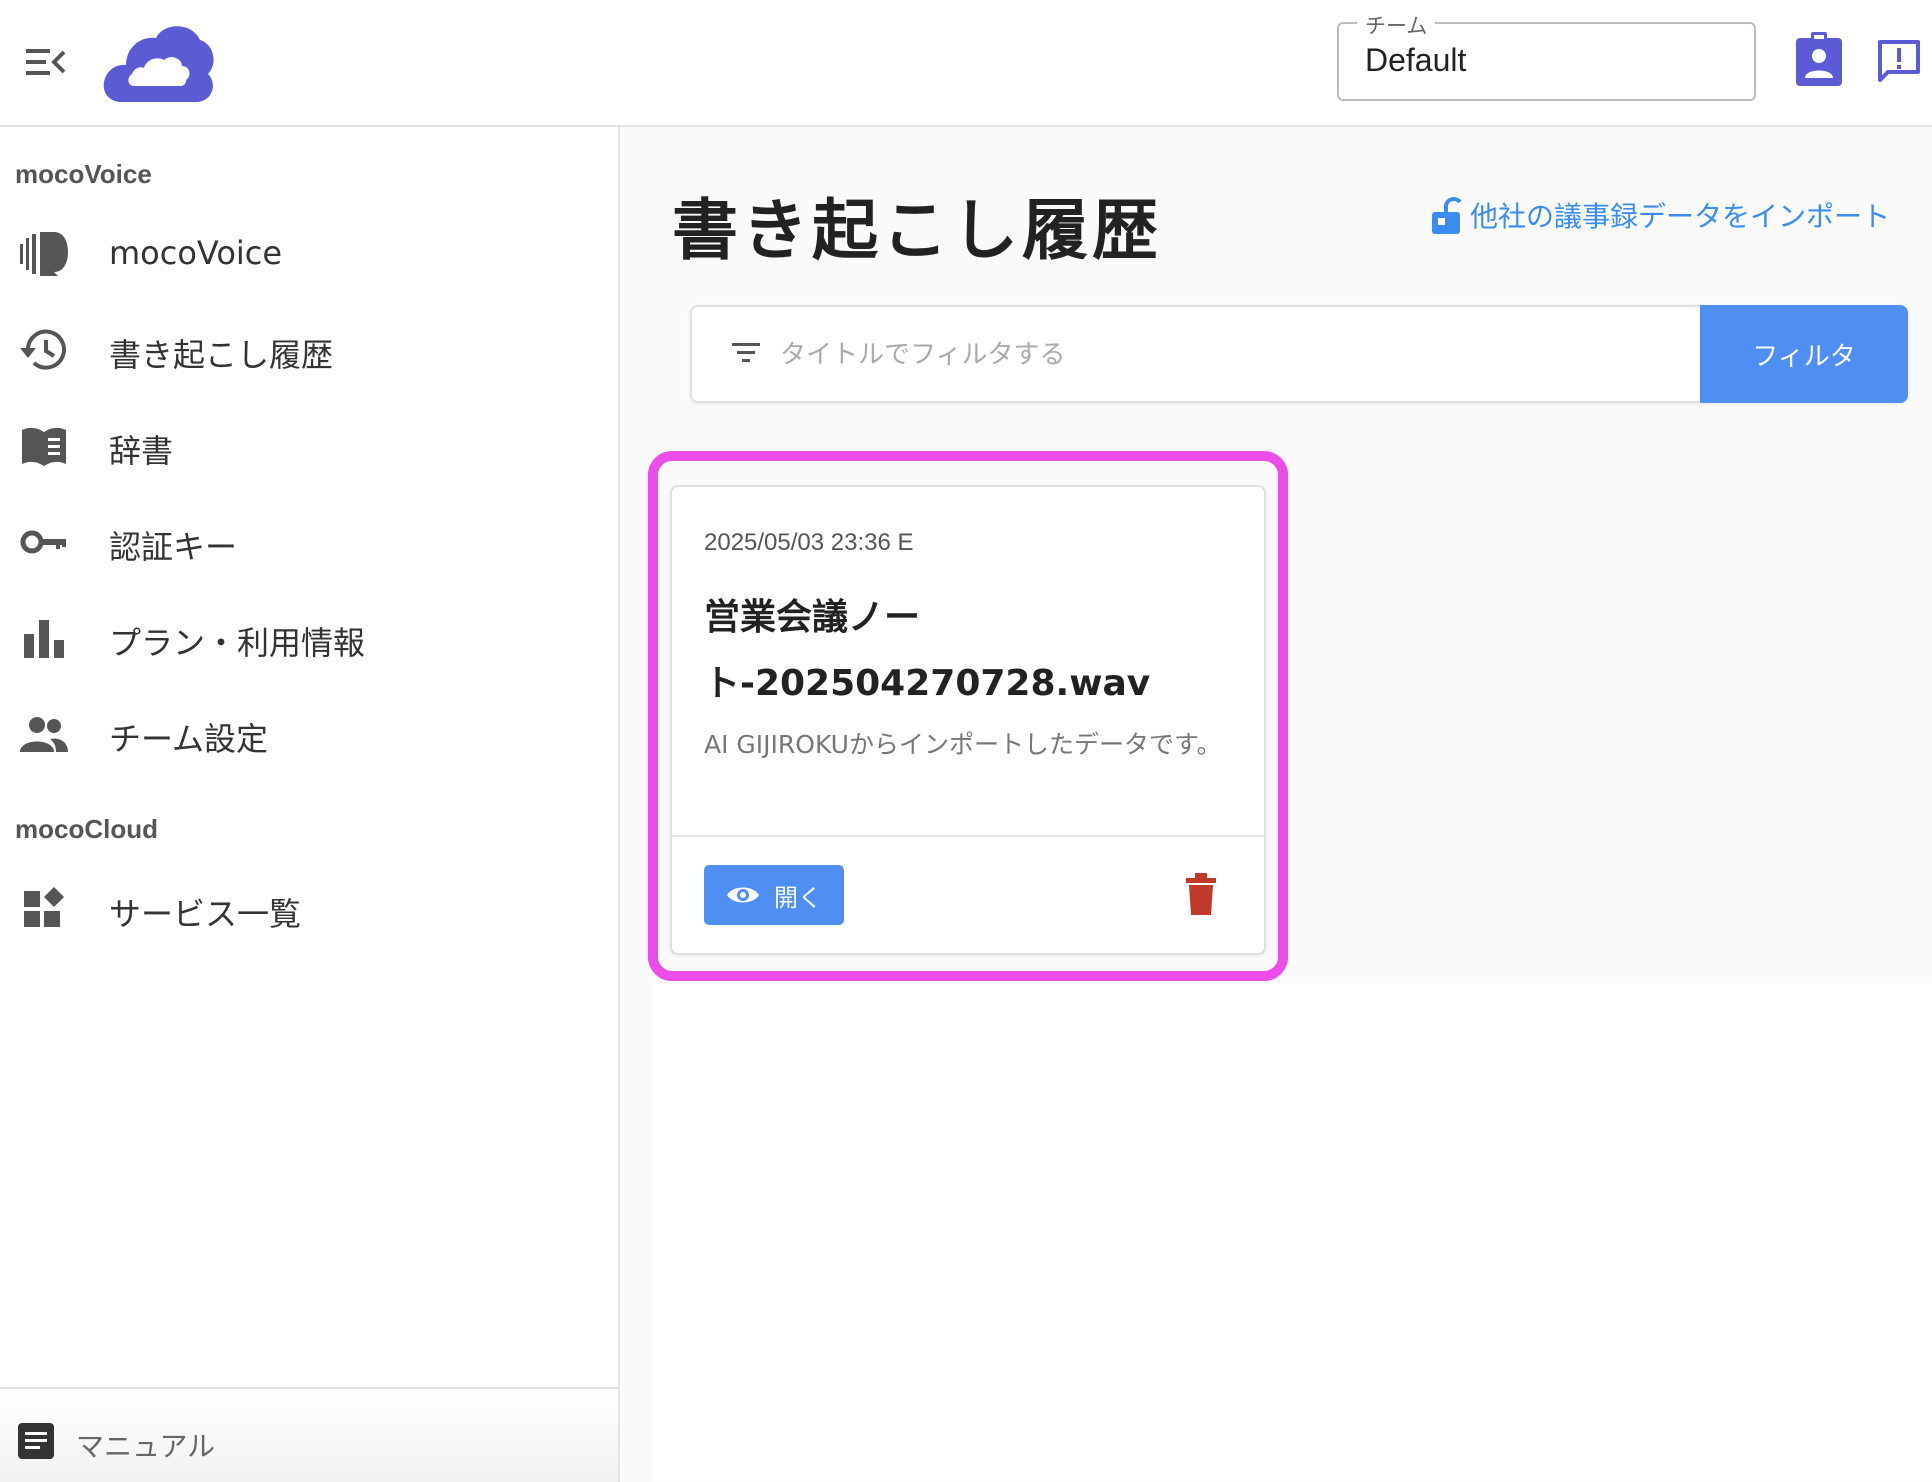 This screenshot has width=1932, height=1482. I want to click on history-icon, so click(43, 349).